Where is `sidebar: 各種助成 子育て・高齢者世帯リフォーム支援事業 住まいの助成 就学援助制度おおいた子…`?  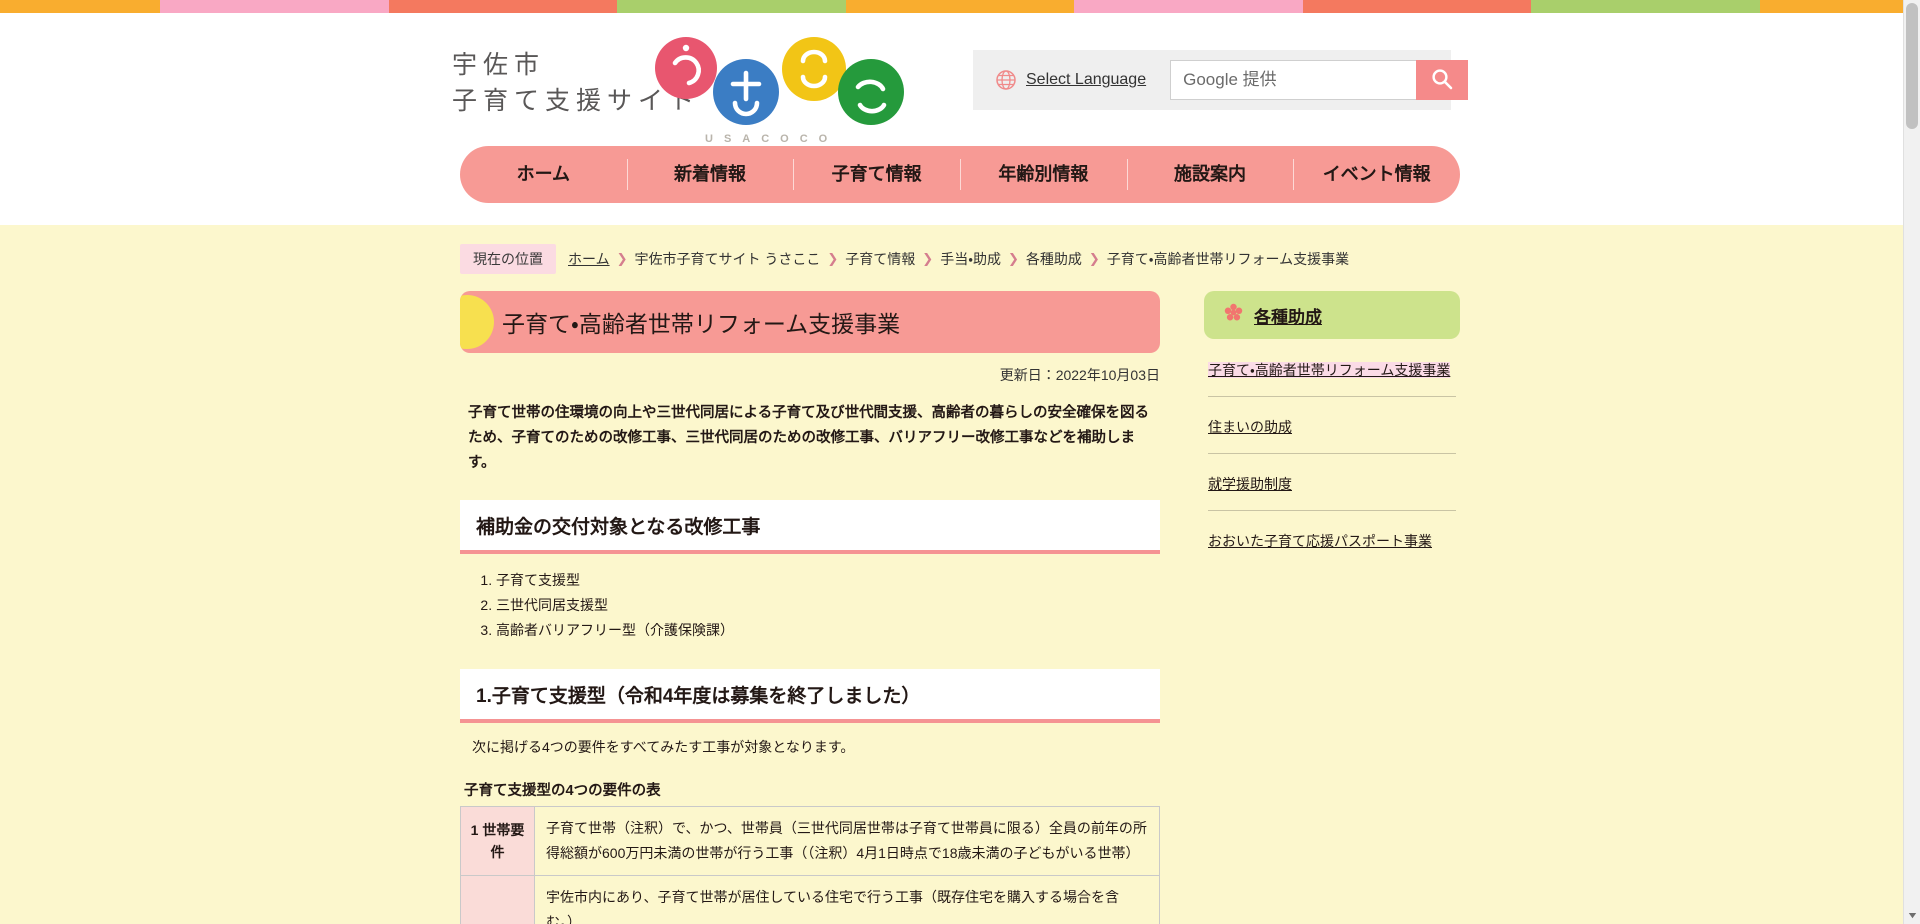
sidebar: 各種助成 子育て・高齢者世帯リフォーム支援事業 住まいの助成 就学援助制度おおいた子… is located at coordinates (1332, 435).